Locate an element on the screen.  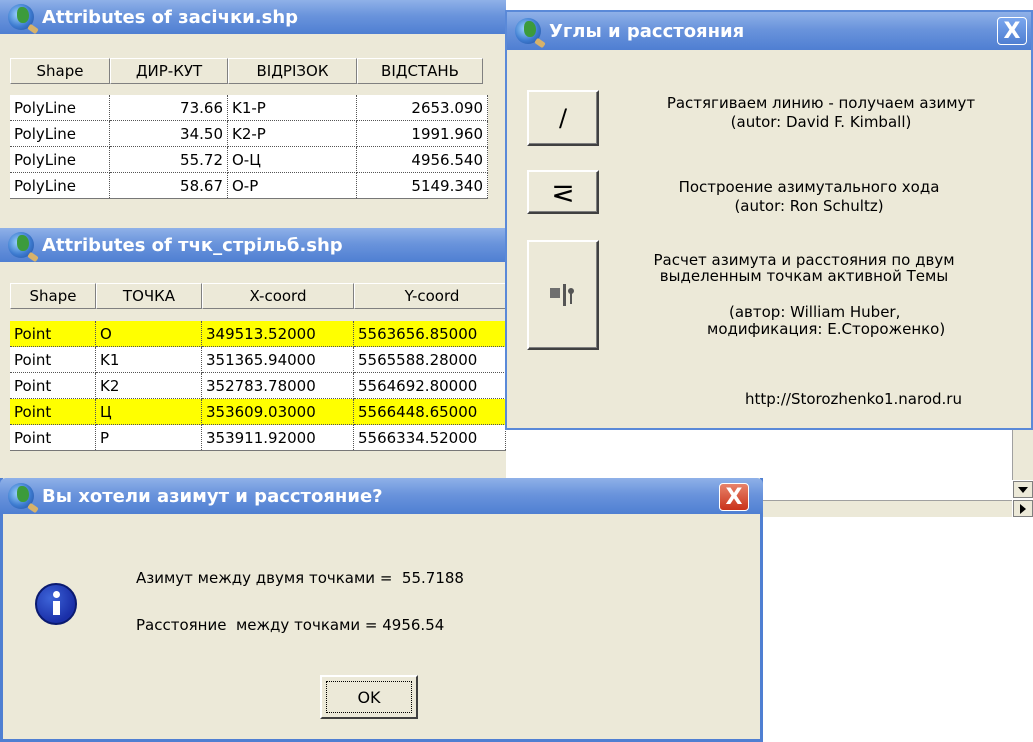
scroll-down-button is located at coordinates (1023, 489).